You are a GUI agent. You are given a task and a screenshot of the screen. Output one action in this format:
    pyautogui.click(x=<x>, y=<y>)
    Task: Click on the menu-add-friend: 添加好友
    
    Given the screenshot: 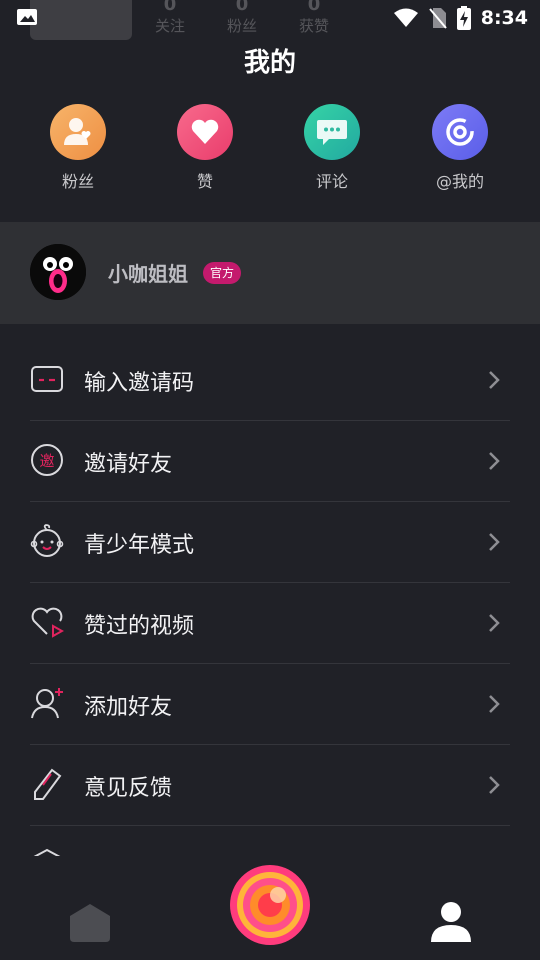 What is the action you would take?
    pyautogui.click(x=270, y=704)
    